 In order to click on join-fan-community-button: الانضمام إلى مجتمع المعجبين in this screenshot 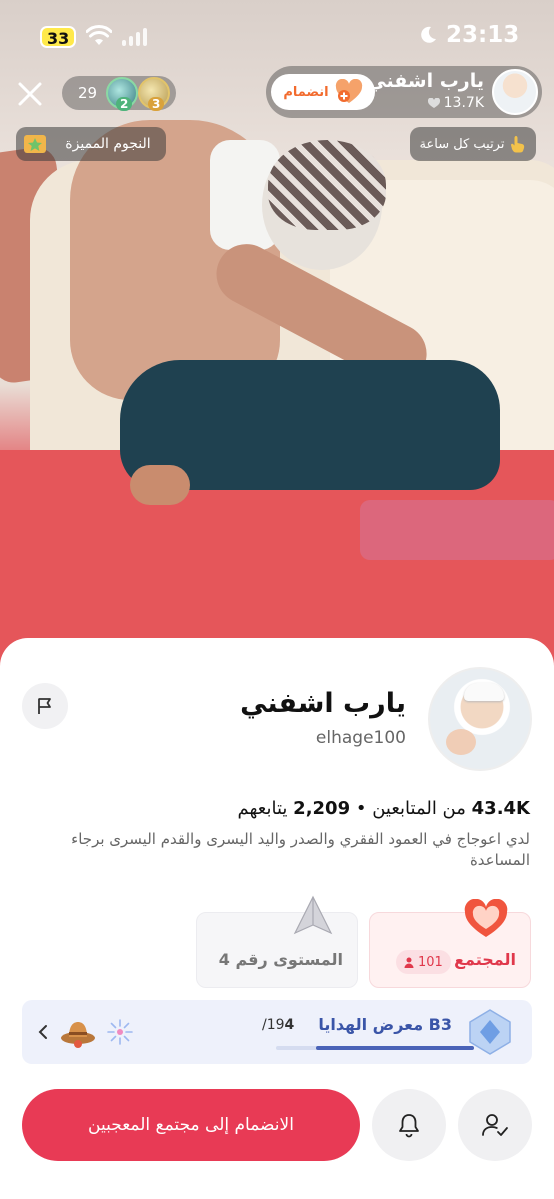, I will do `click(191, 1125)`.